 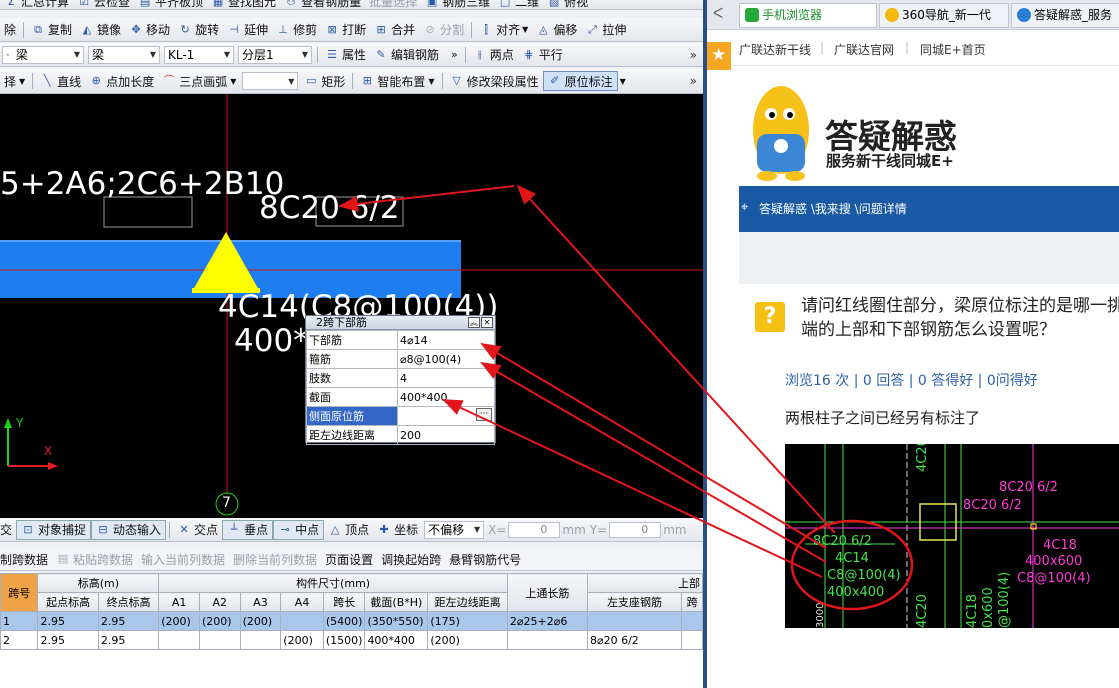 I want to click on trim-button: ⊥ 修剪, so click(x=296, y=30).